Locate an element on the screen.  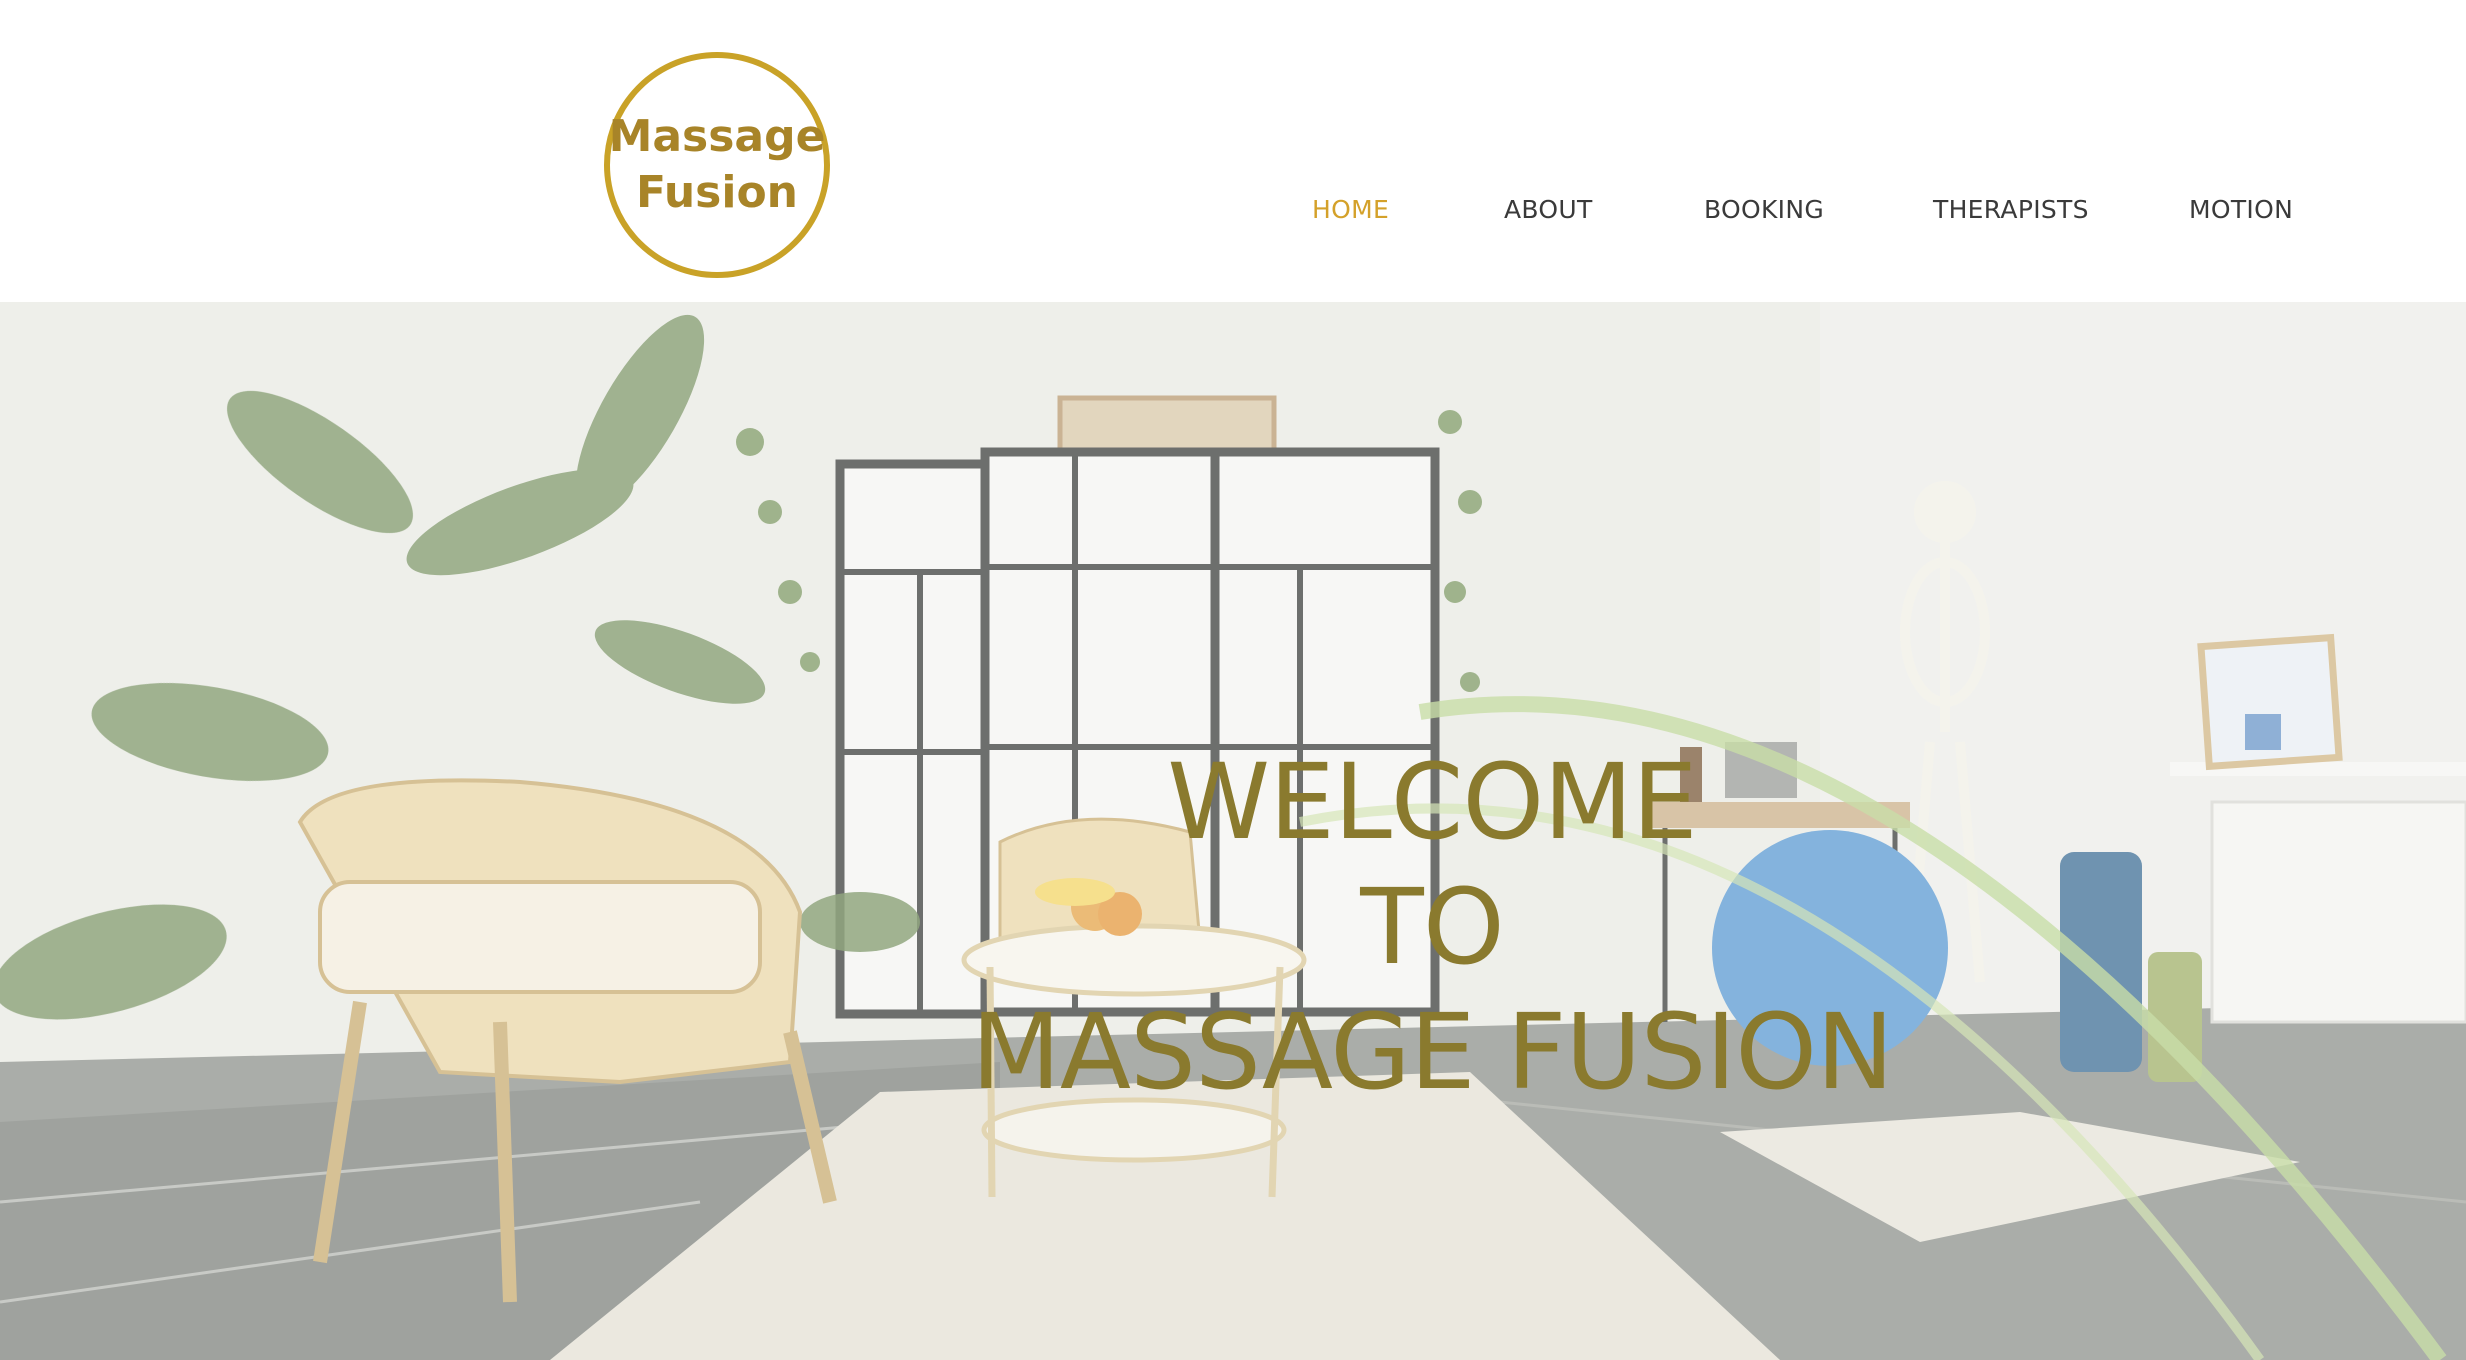
nav-item-booking: BOOKING is located at coordinates (1764, 210).